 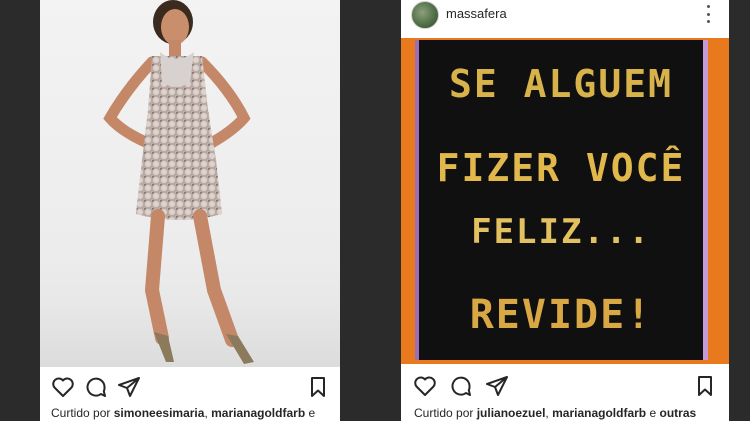 What do you see at coordinates (561, 84) in the screenshot?
I see `chalk-line-1: SE ALGUEM` at bounding box center [561, 84].